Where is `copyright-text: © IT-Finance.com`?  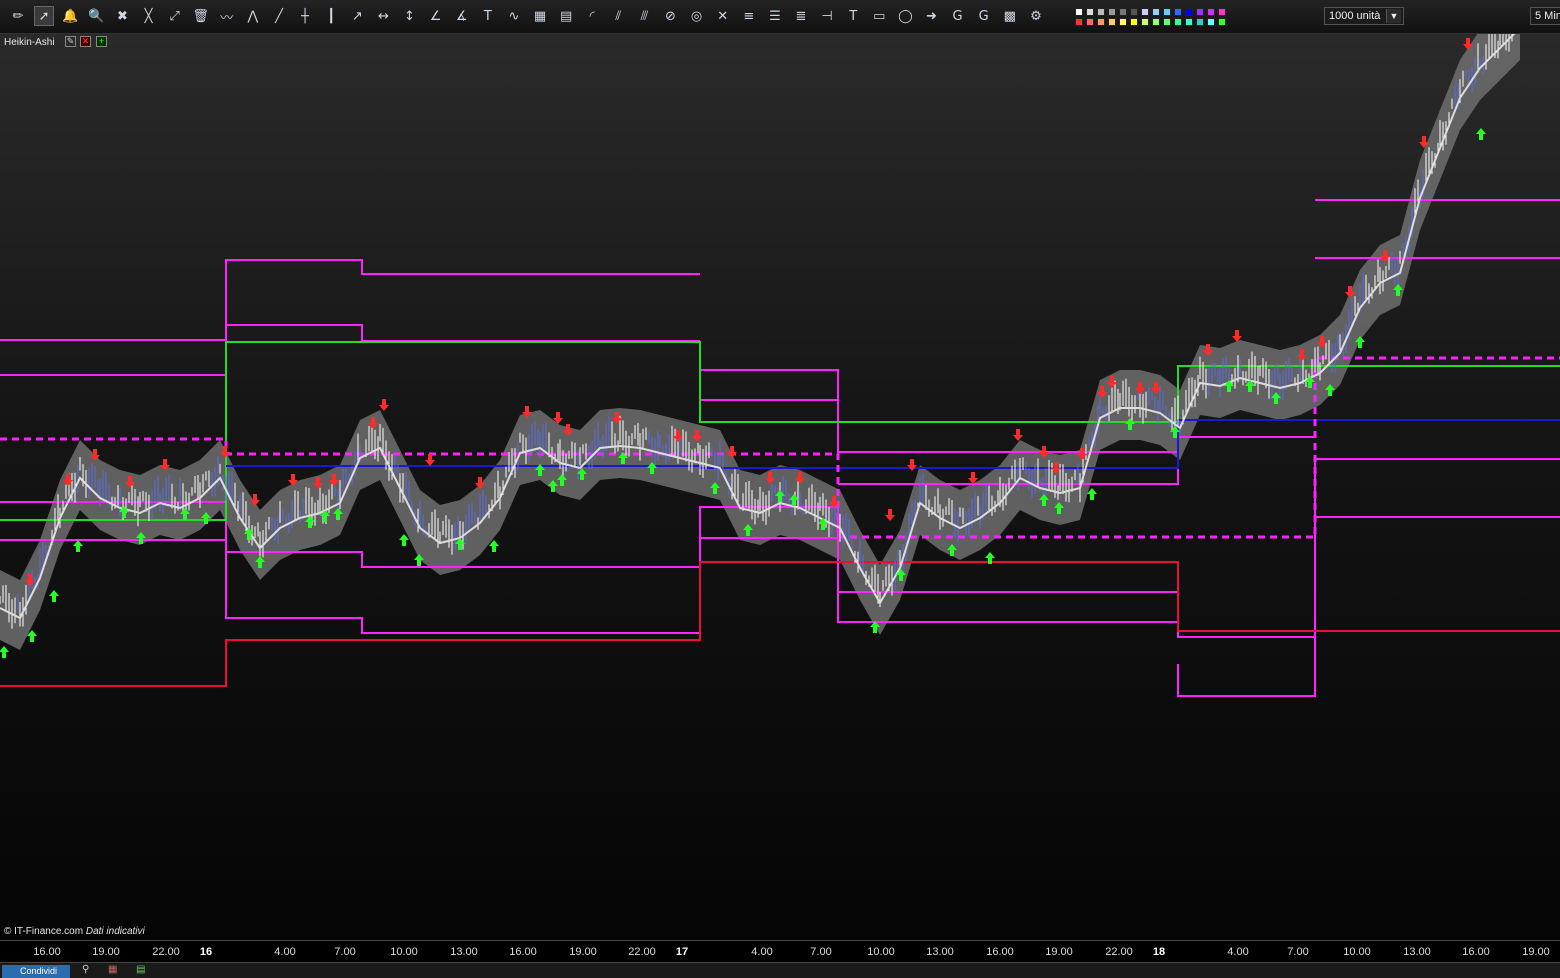 copyright-text: © IT-Finance.com is located at coordinates (44, 931).